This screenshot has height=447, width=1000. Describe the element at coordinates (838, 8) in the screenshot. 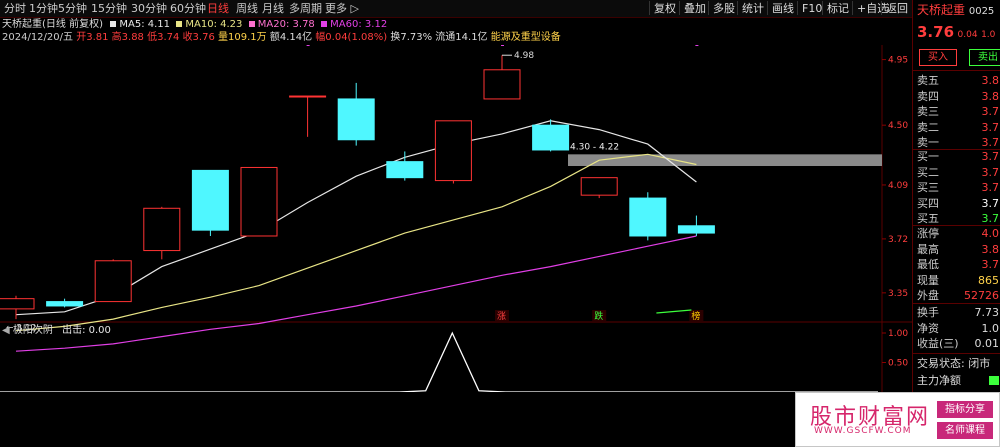

I see `toolbar-button-6: 标记` at that location.